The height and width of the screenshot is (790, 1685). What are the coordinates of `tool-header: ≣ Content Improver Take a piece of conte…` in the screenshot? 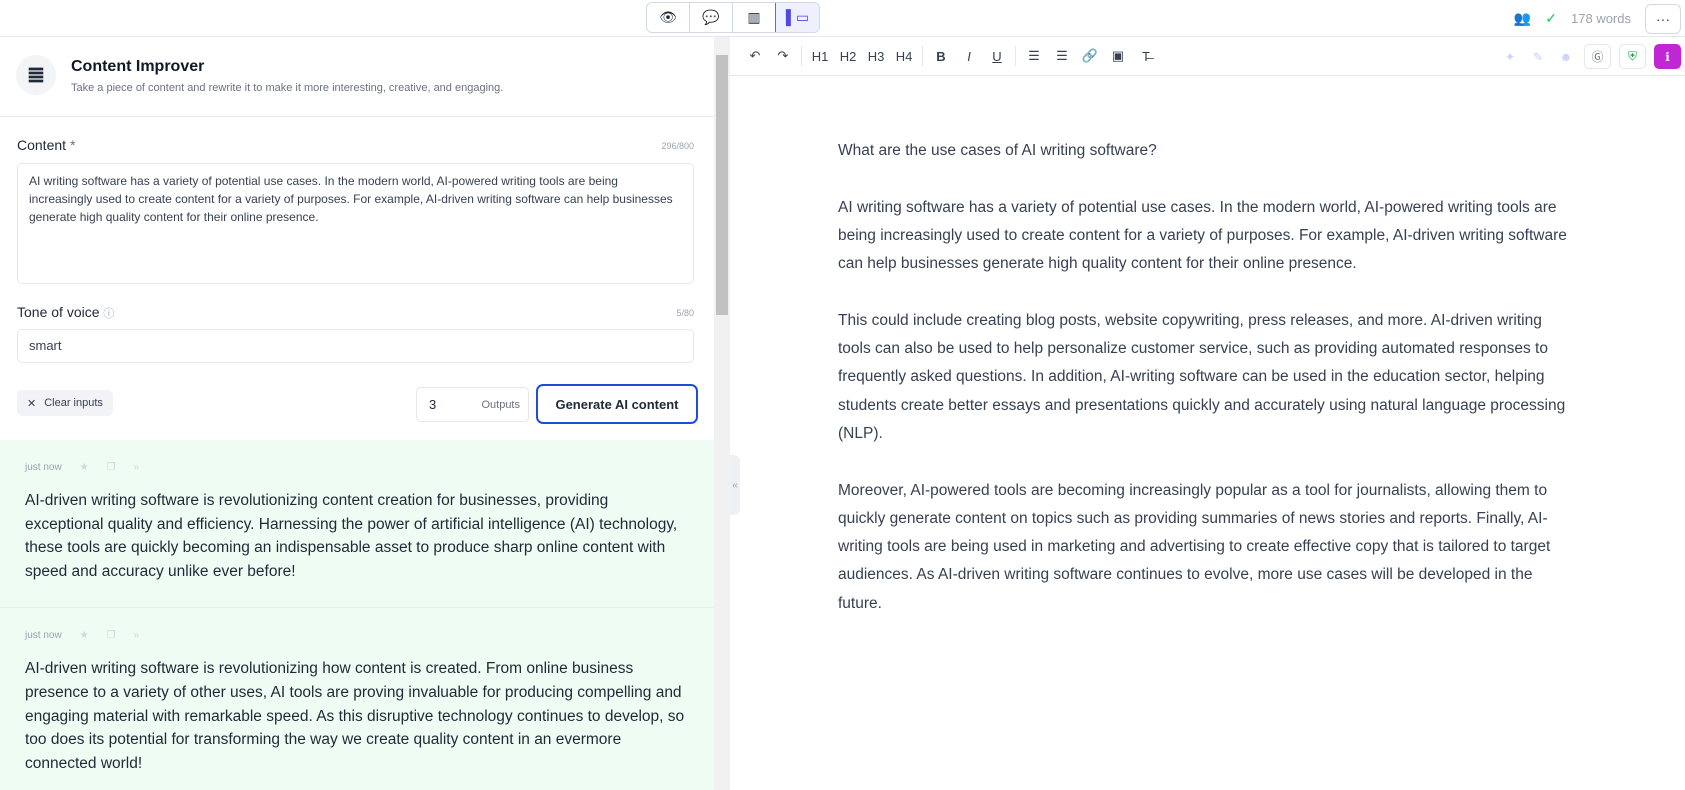 It's located at (357, 77).